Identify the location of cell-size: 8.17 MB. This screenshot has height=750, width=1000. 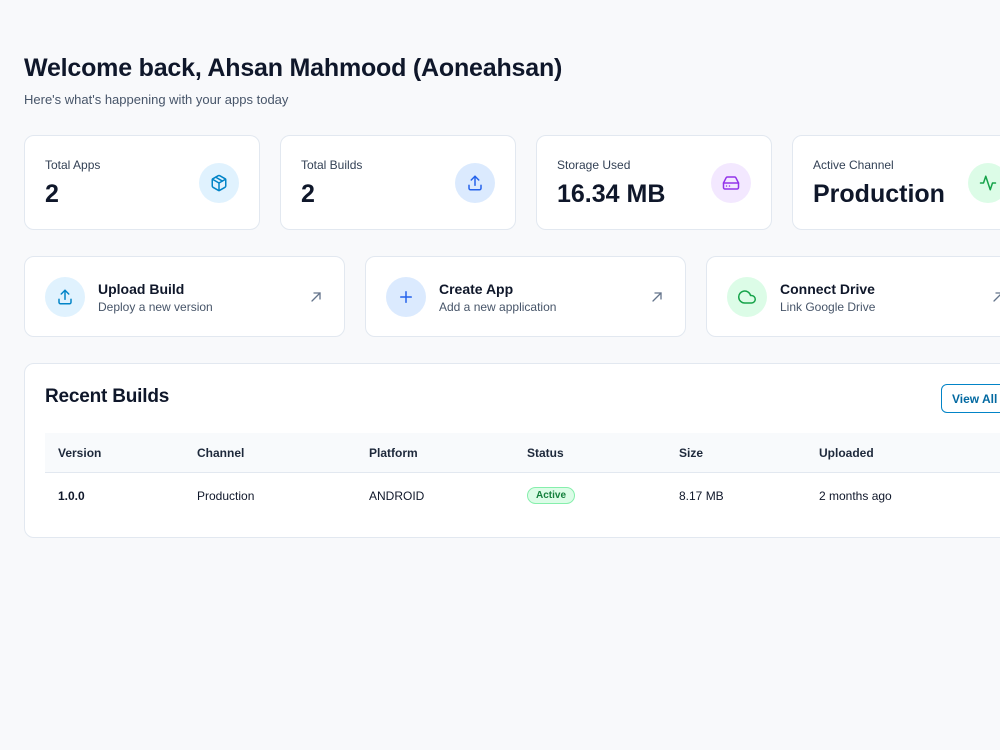
(701, 496).